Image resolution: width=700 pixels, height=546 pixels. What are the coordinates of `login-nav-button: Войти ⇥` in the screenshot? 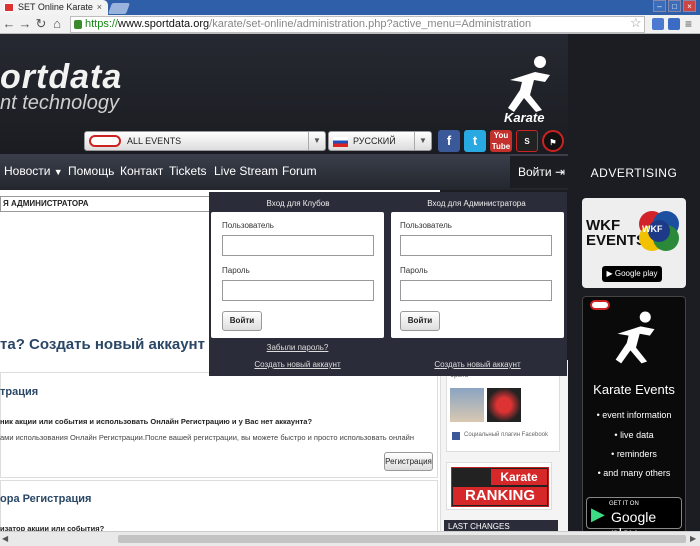 It's located at (539, 172).